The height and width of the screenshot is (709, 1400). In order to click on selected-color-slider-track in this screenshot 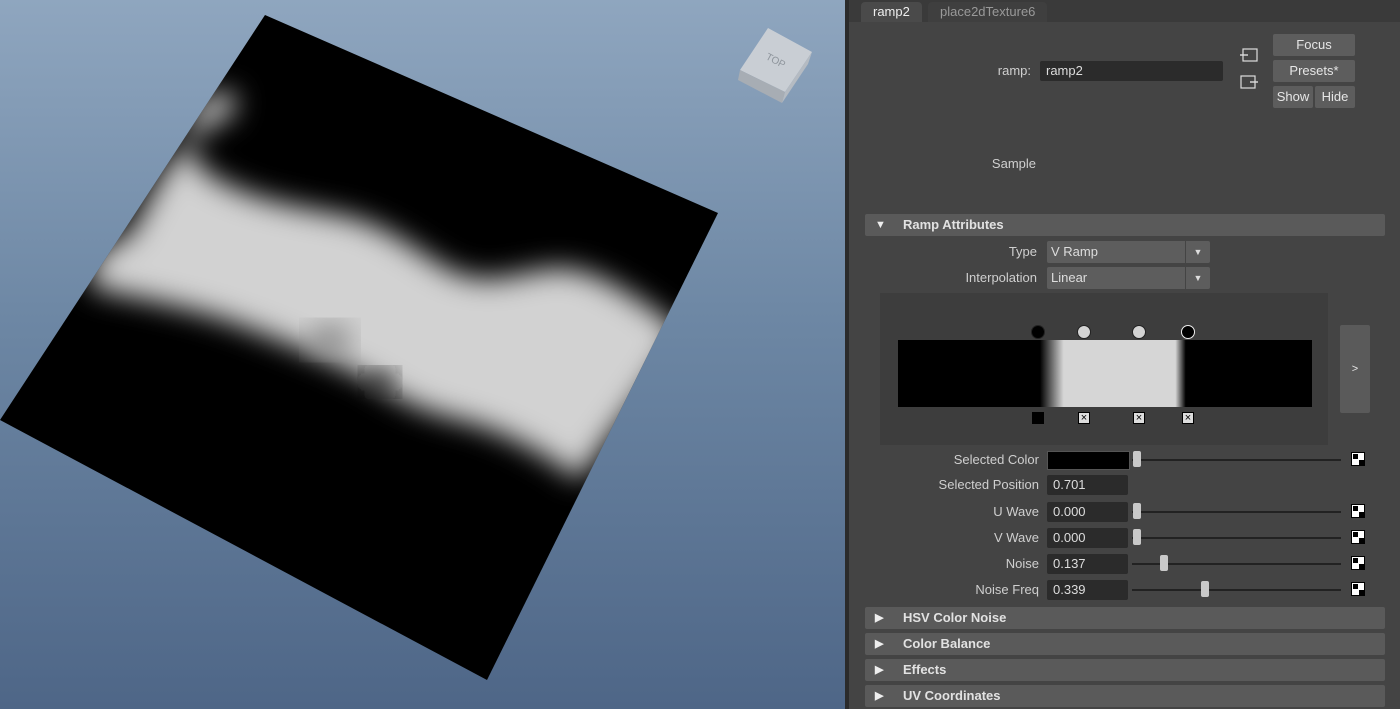, I will do `click(1236, 460)`.